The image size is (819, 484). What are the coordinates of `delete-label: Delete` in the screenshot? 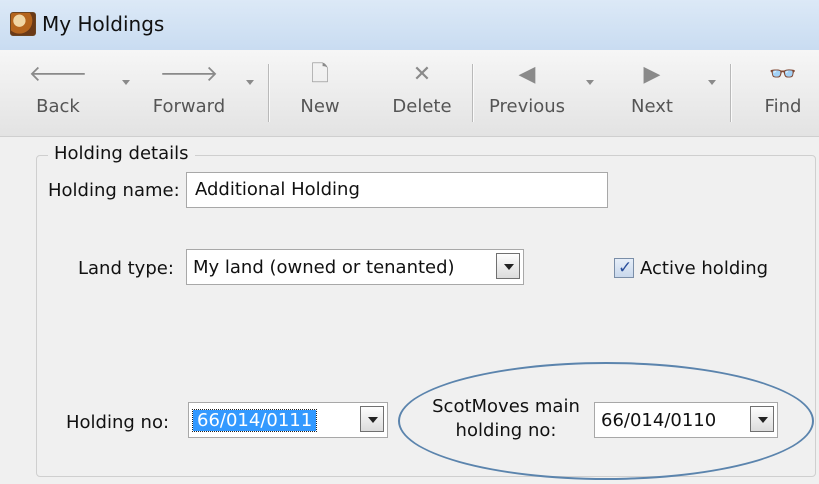 It's located at (422, 106).